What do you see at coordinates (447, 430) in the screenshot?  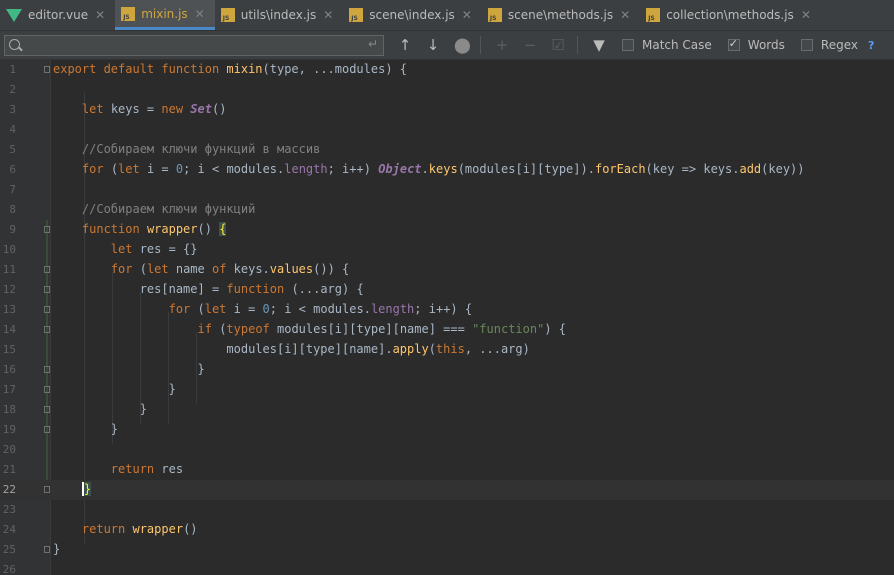 I see `code-line: 19 }` at bounding box center [447, 430].